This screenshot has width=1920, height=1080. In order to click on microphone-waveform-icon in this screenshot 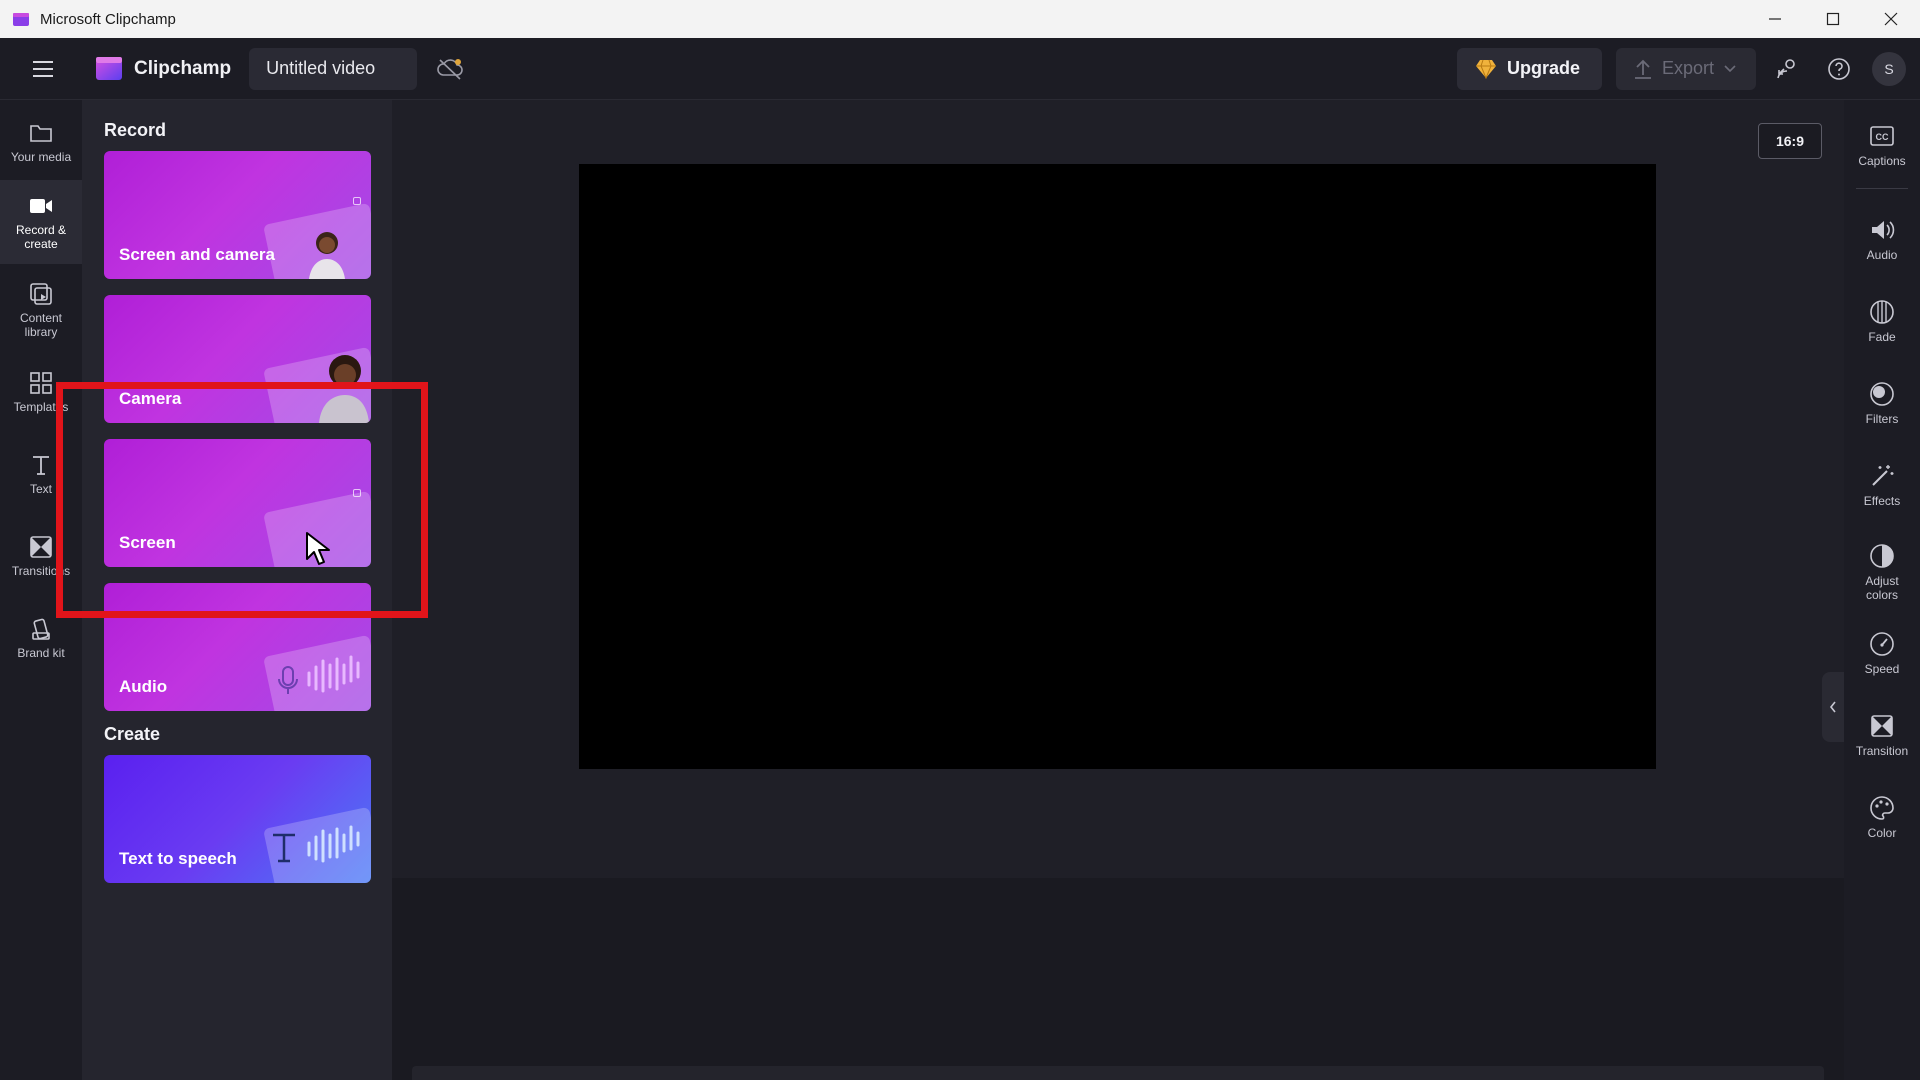, I will do `click(319, 674)`.